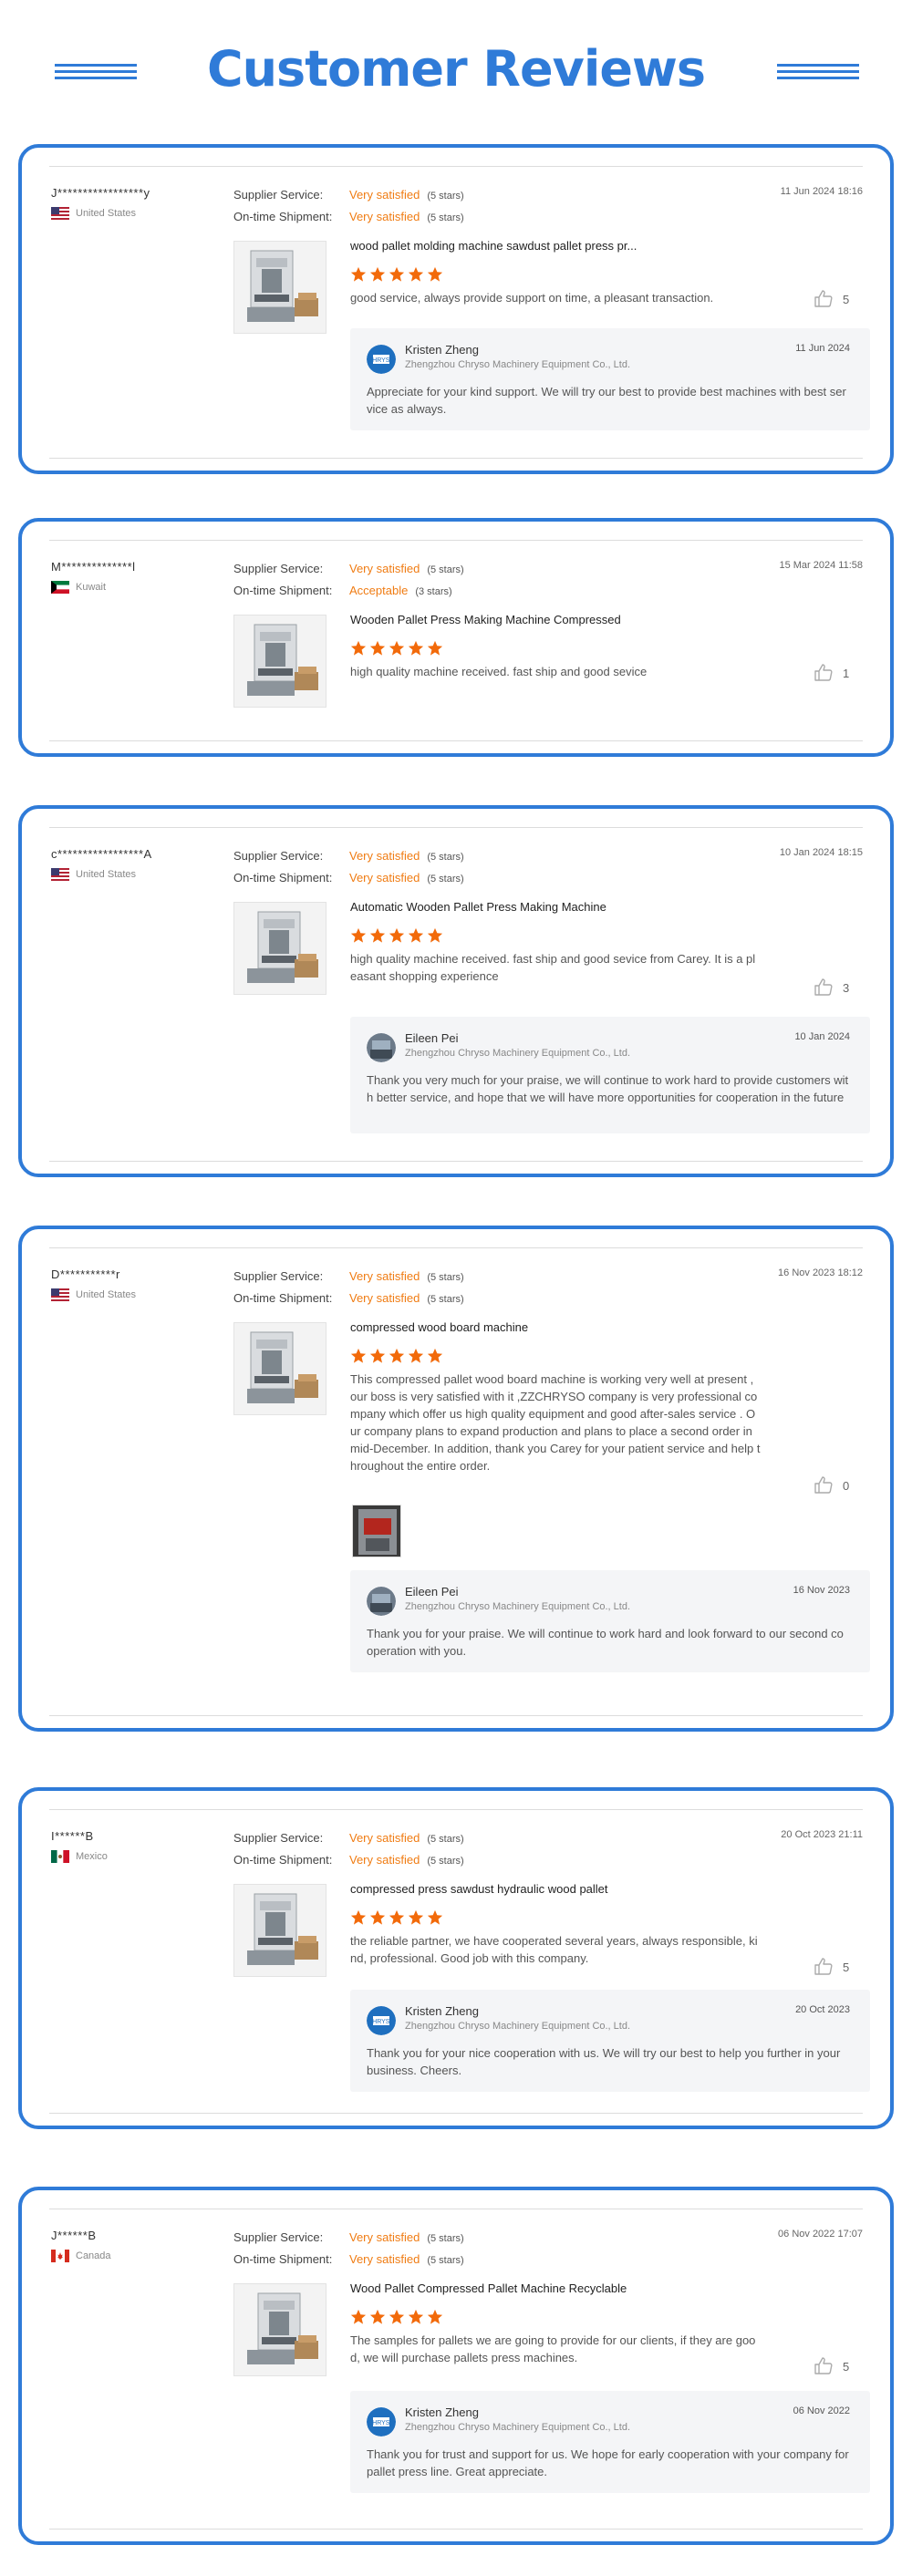 The image size is (912, 2576). I want to click on header: Customer Reviews, so click(456, 73).